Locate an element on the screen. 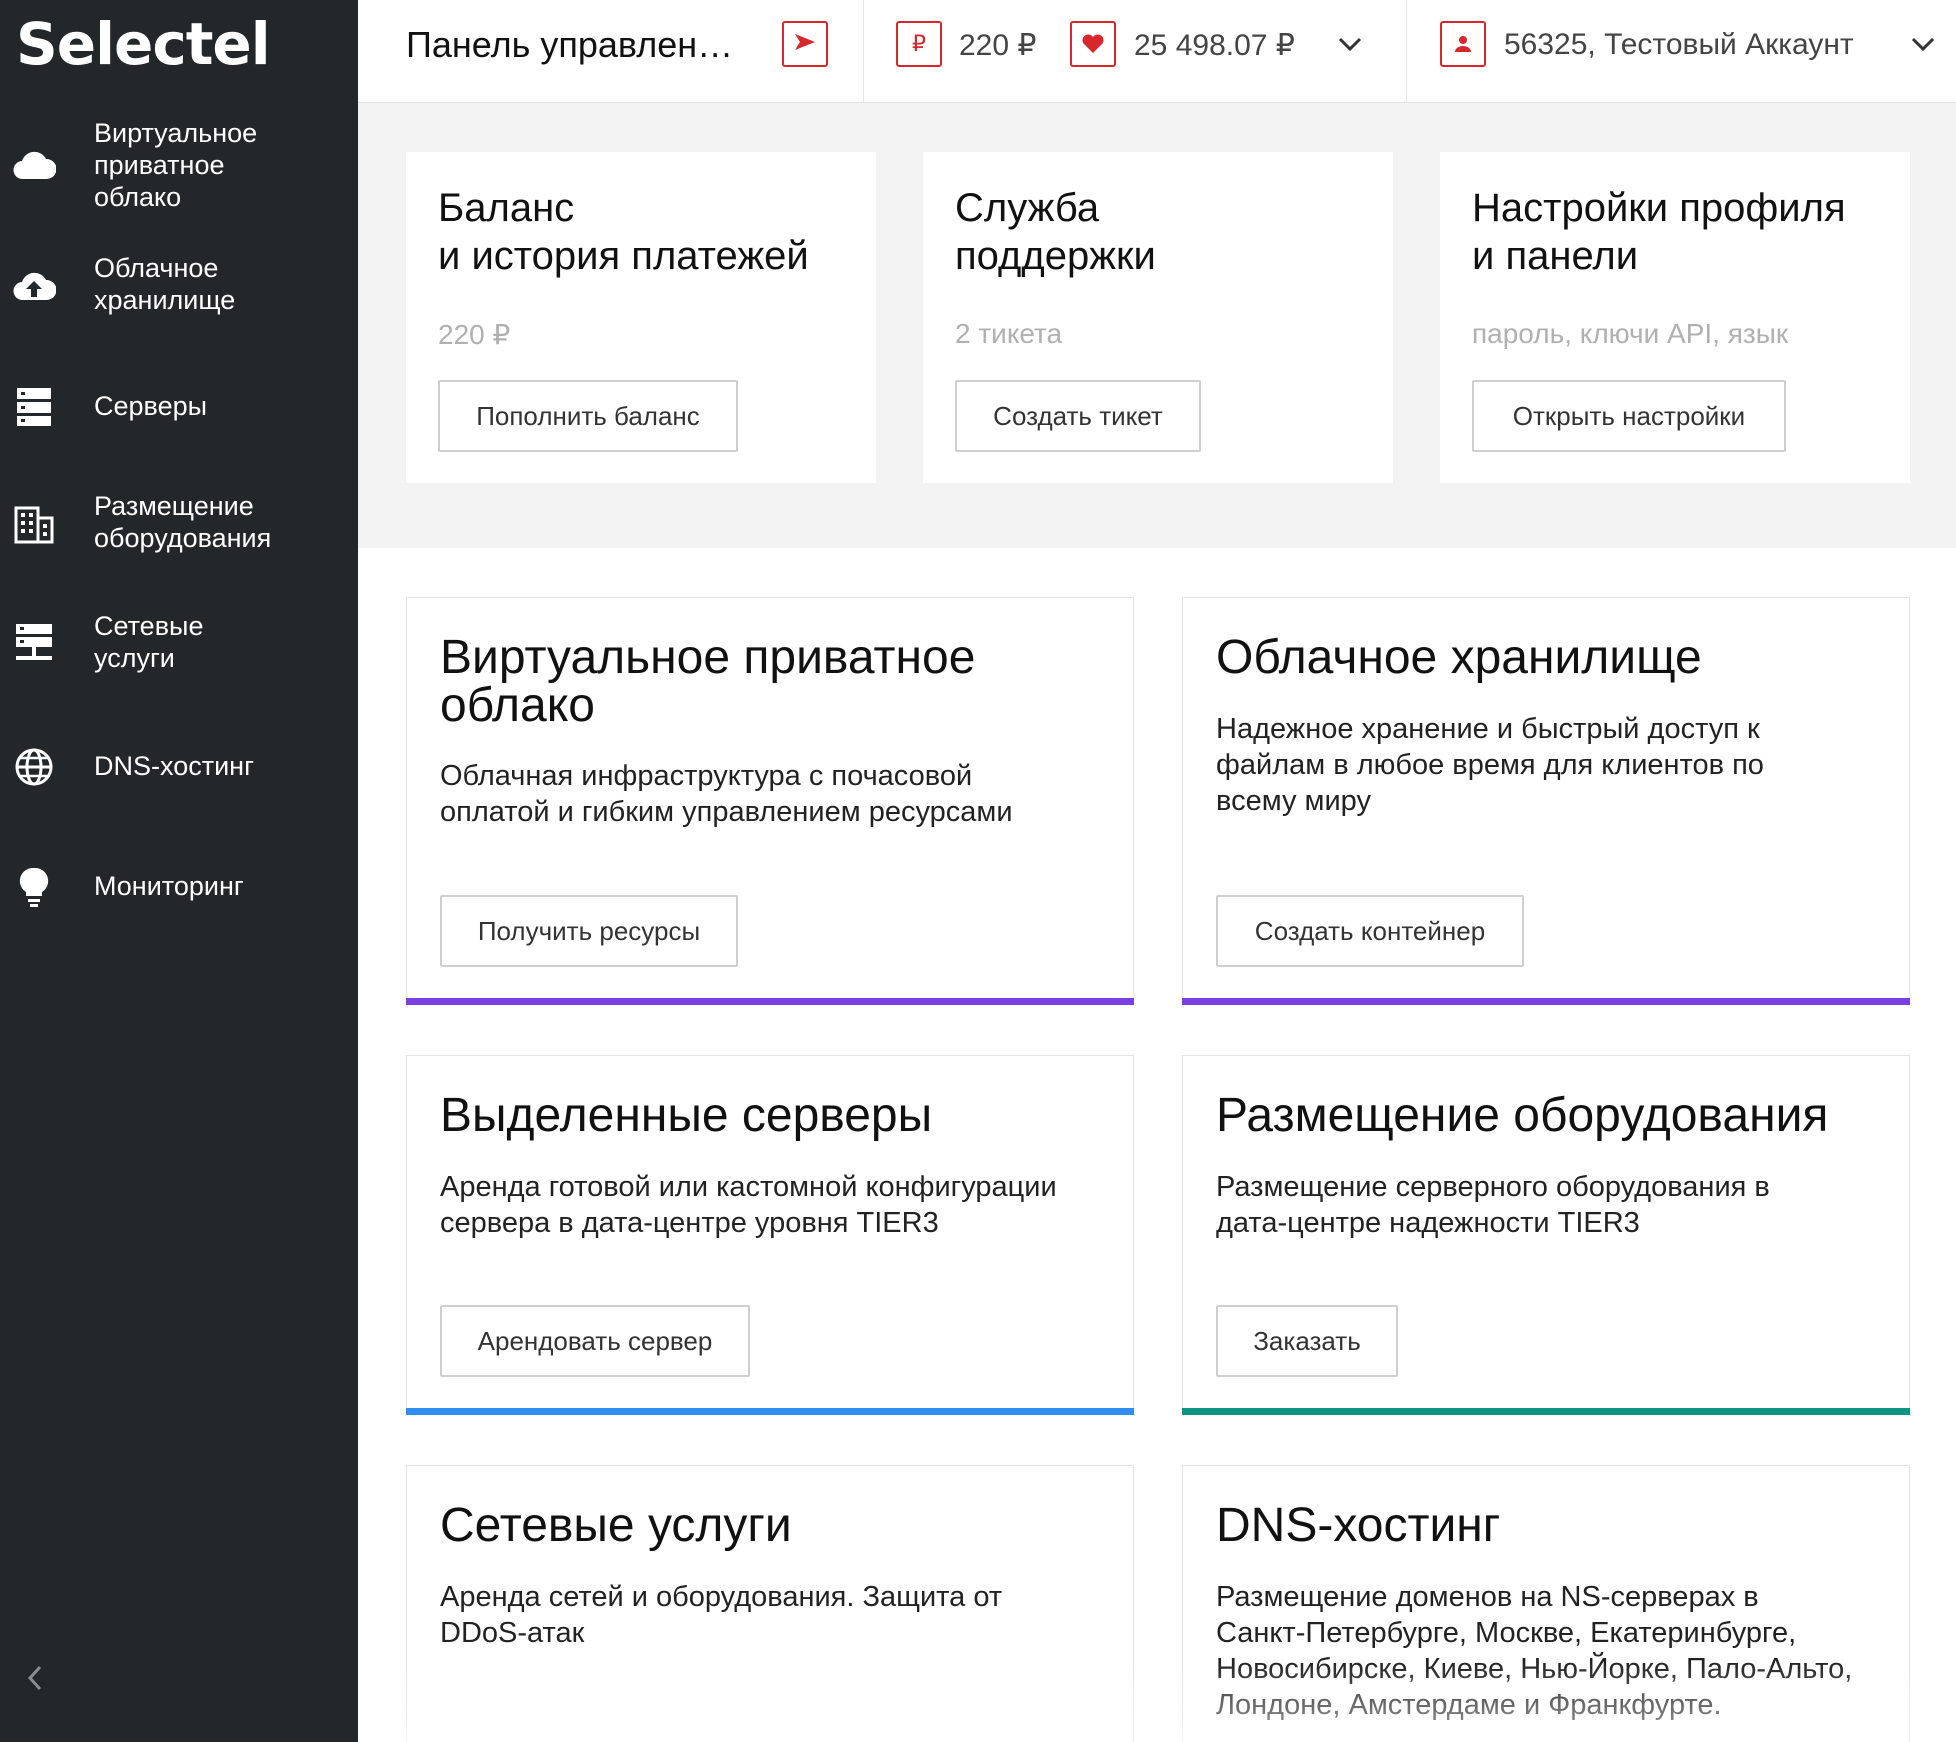  bulb-icon is located at coordinates (34, 887).